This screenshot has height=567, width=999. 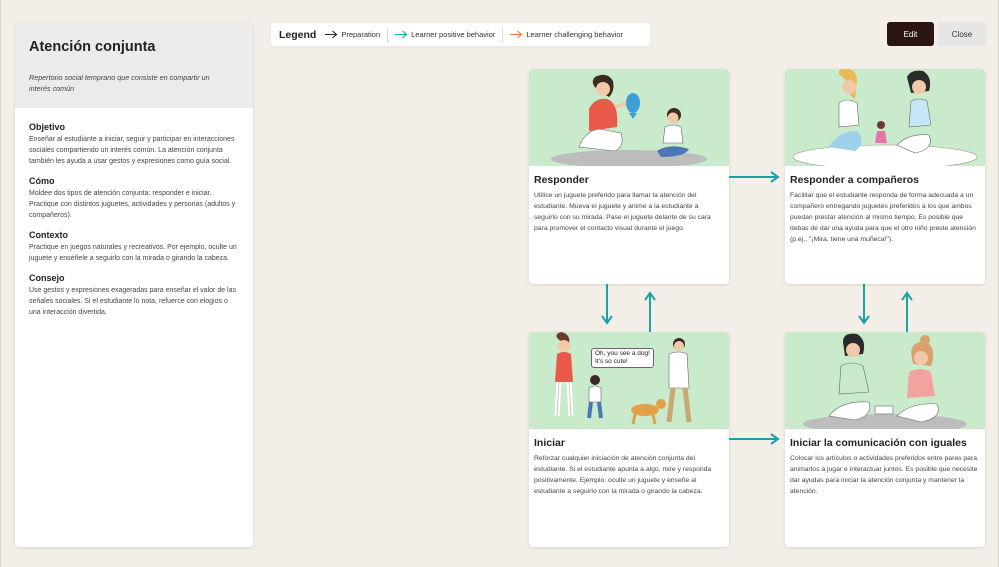 I want to click on speech-bubble-line: Oh, you see a dog!, so click(x=622, y=353).